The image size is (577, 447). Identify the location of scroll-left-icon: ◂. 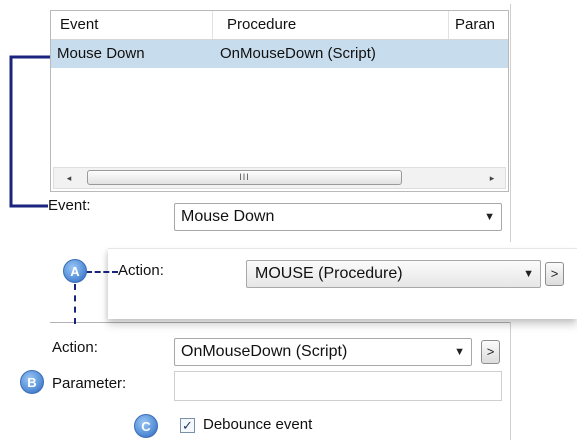
(69, 178).